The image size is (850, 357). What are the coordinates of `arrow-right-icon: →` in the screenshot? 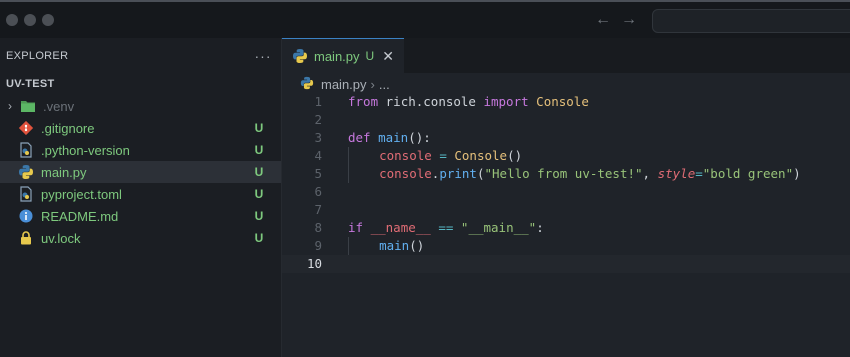 It's located at (629, 20).